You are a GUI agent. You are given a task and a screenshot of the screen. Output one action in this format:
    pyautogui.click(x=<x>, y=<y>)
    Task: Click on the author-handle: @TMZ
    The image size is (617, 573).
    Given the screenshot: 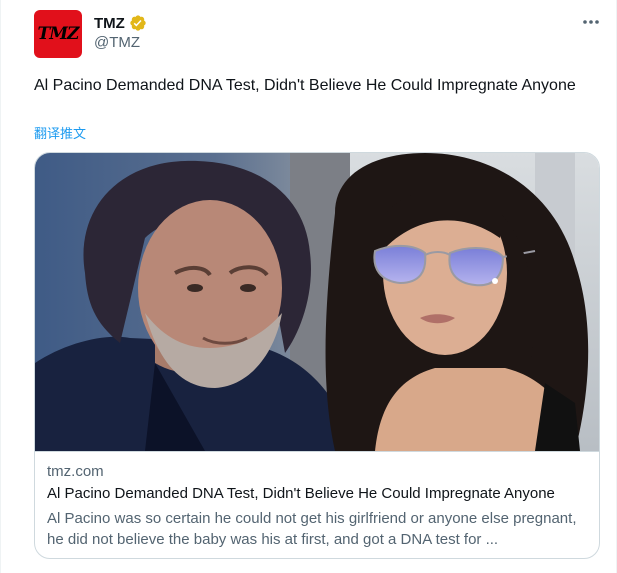 What is the action you would take?
    pyautogui.click(x=117, y=42)
    